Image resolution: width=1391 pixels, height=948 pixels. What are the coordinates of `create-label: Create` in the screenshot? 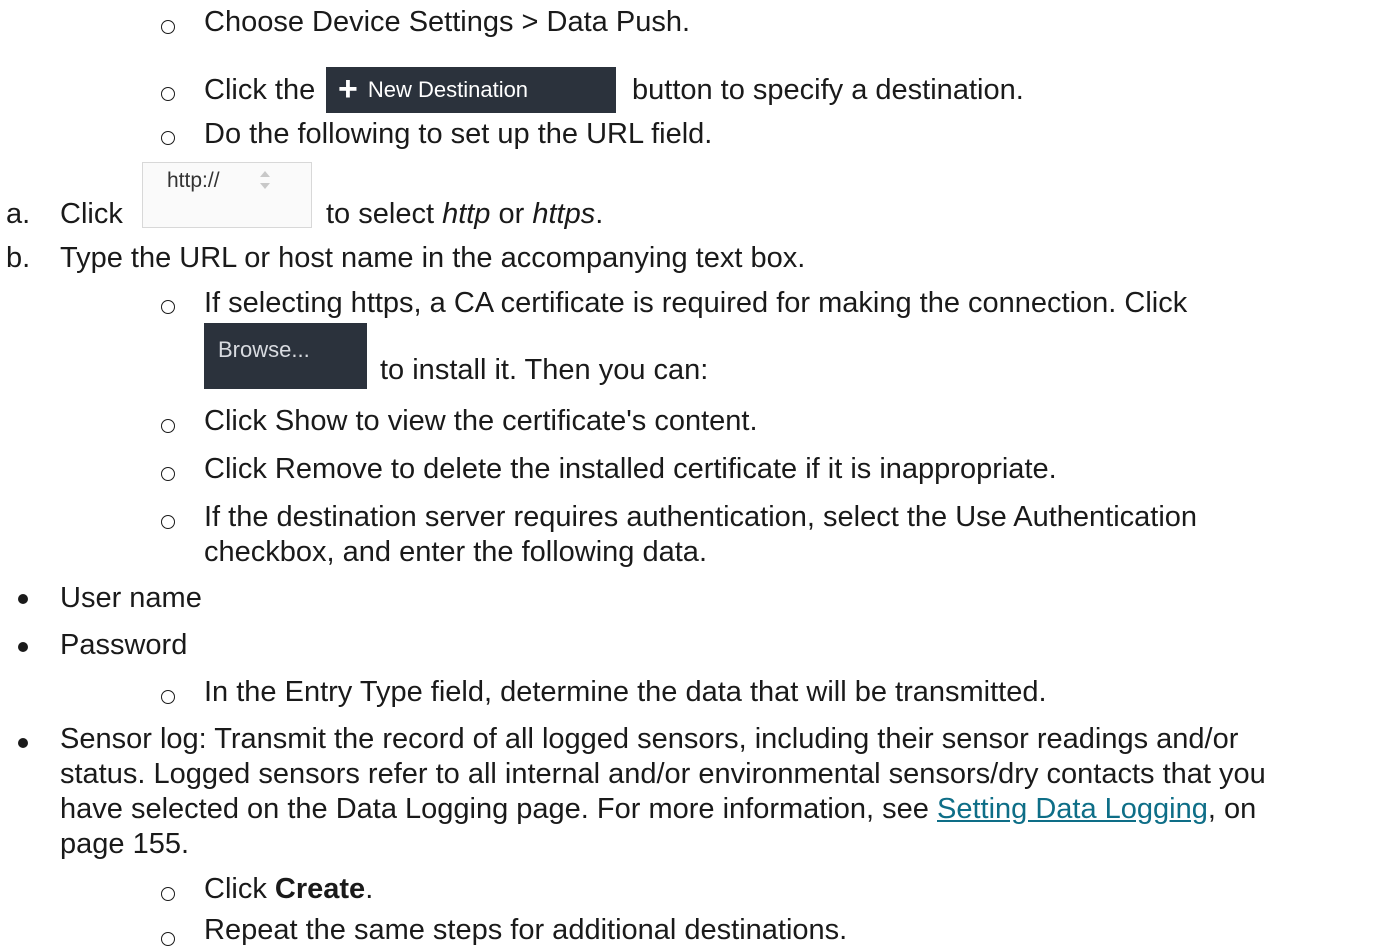 It's located at (320, 889).